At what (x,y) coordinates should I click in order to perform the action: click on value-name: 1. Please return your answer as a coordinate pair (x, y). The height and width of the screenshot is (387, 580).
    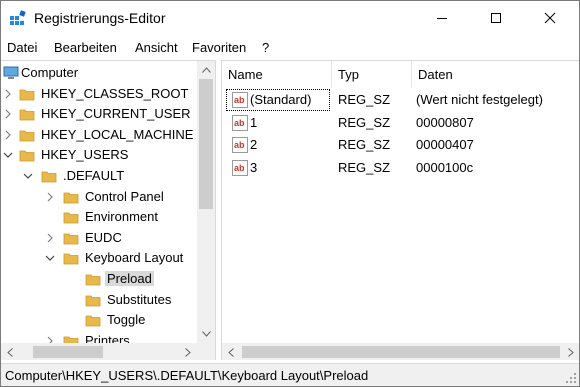
    Looking at the image, I should click on (254, 122).